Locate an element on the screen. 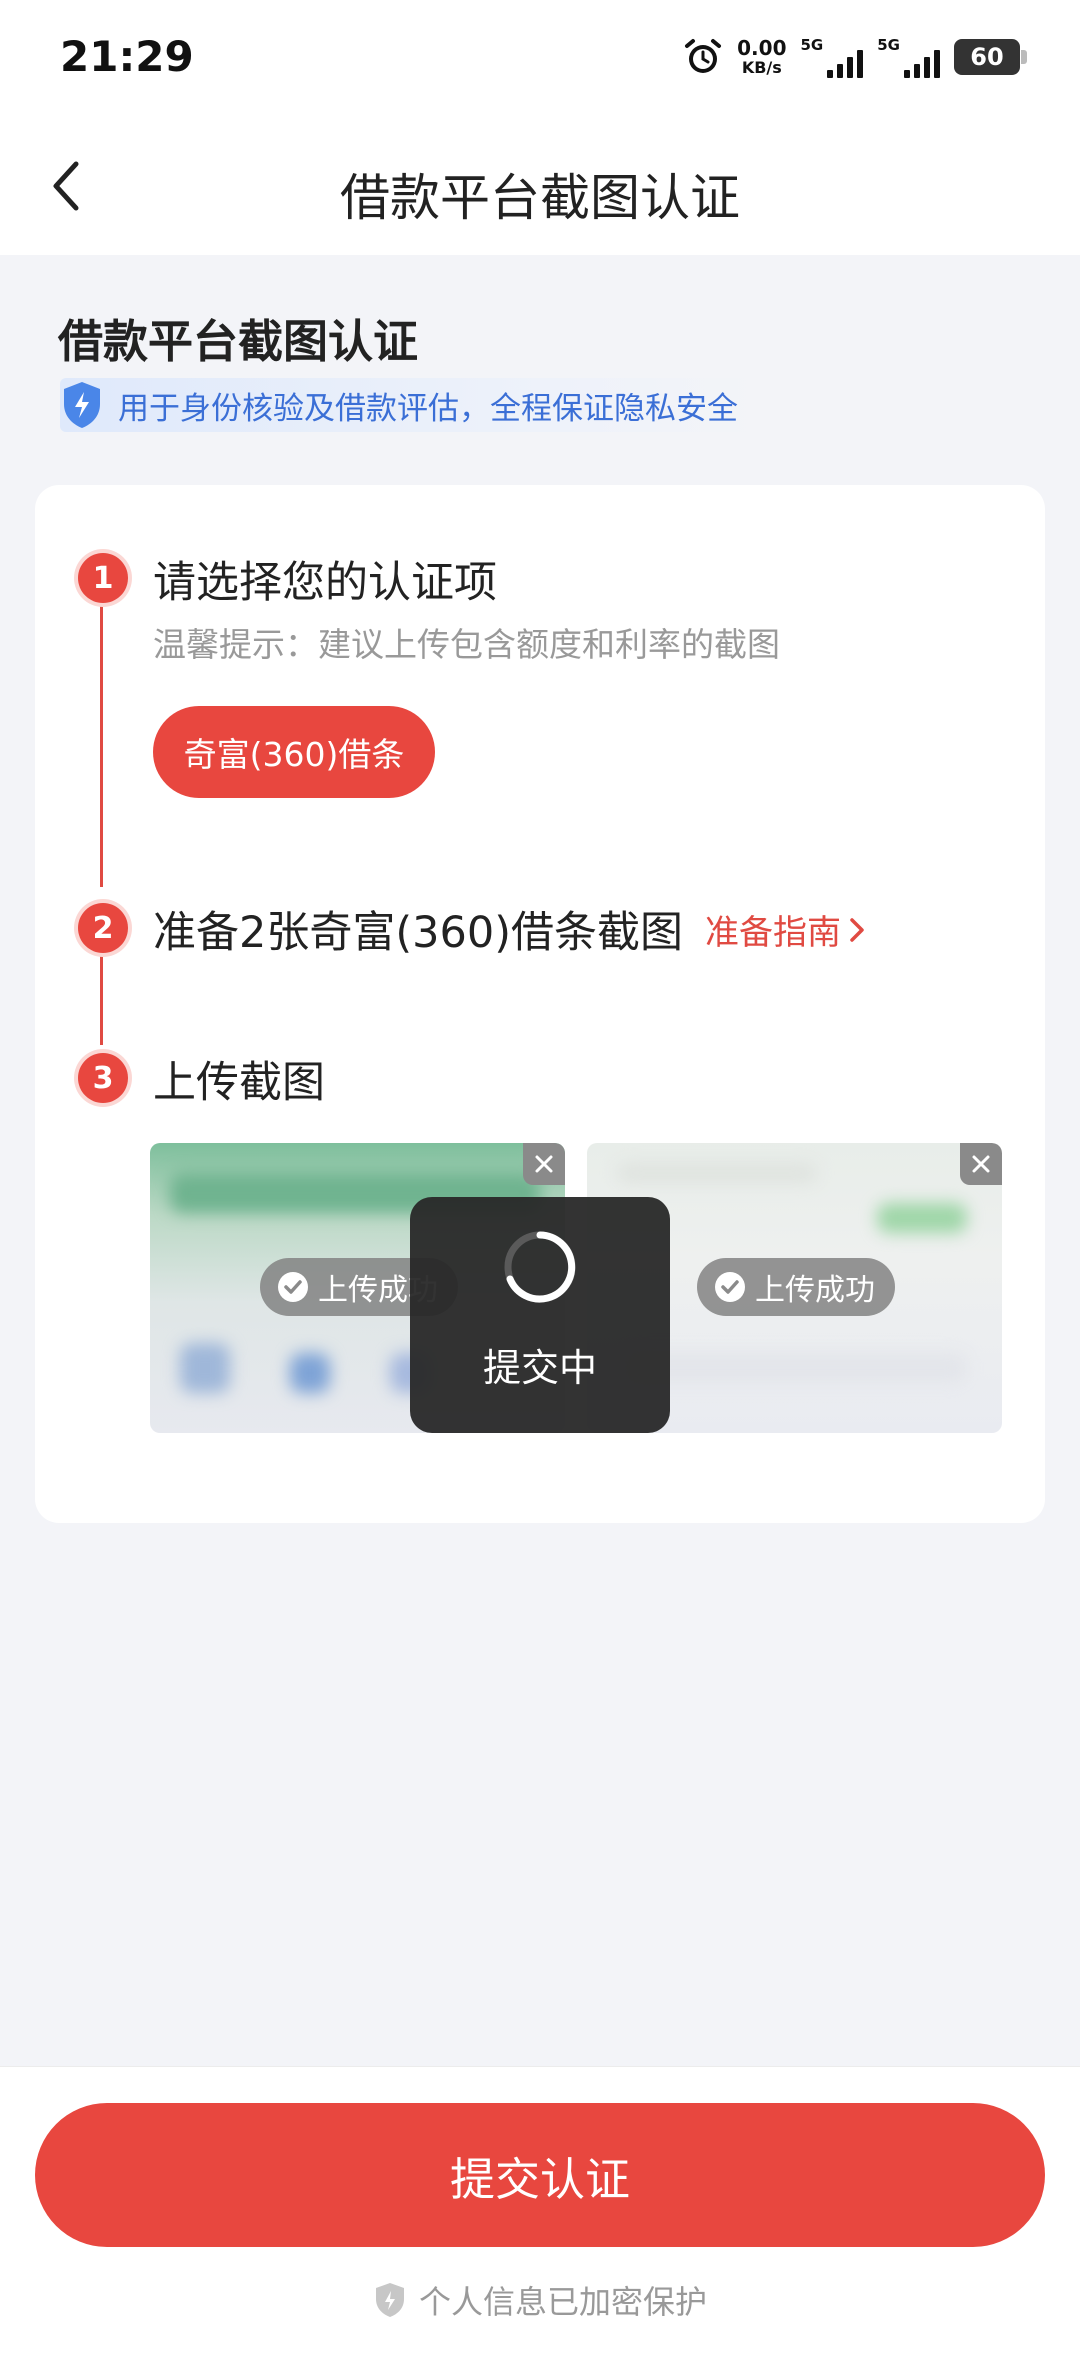 This screenshot has height=2377, width=1080. prepare-guide-link: 准备指南 is located at coordinates (785, 929).